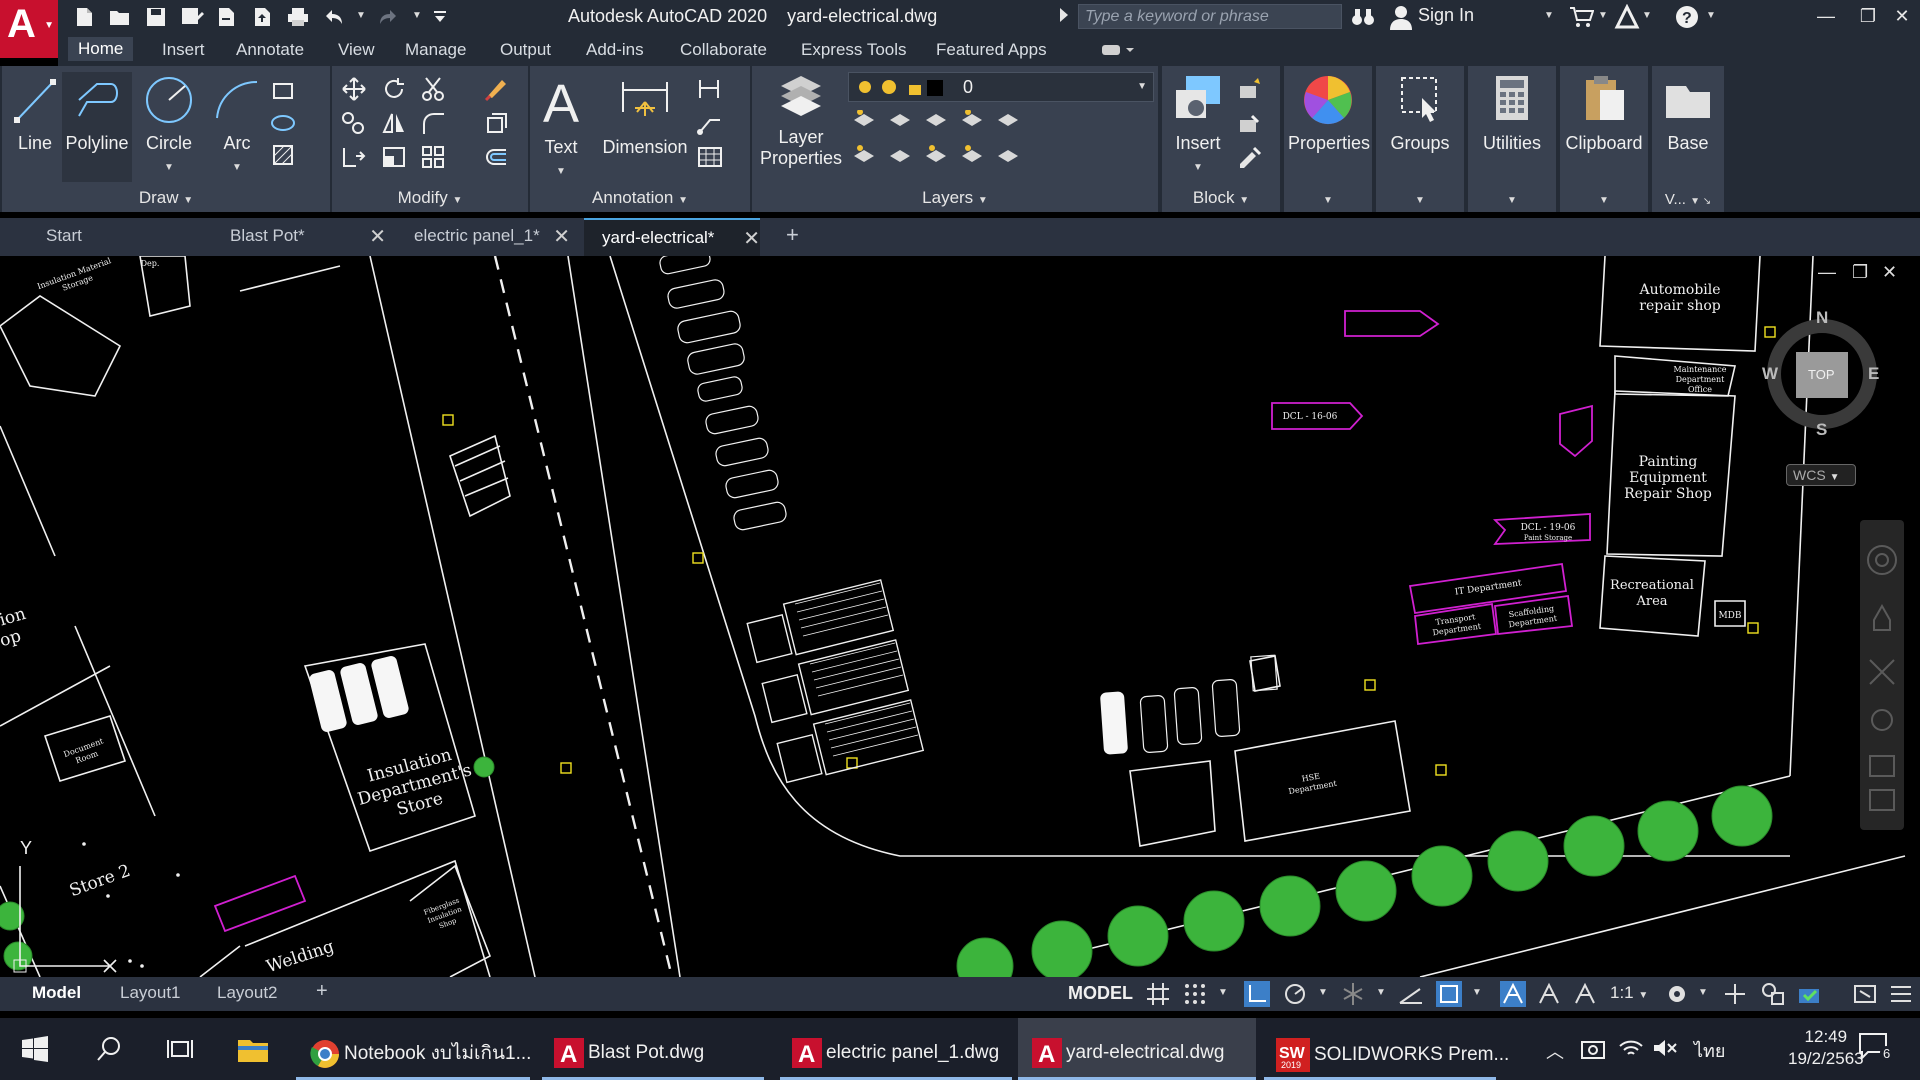  I want to click on task-view-icon, so click(180, 1049).